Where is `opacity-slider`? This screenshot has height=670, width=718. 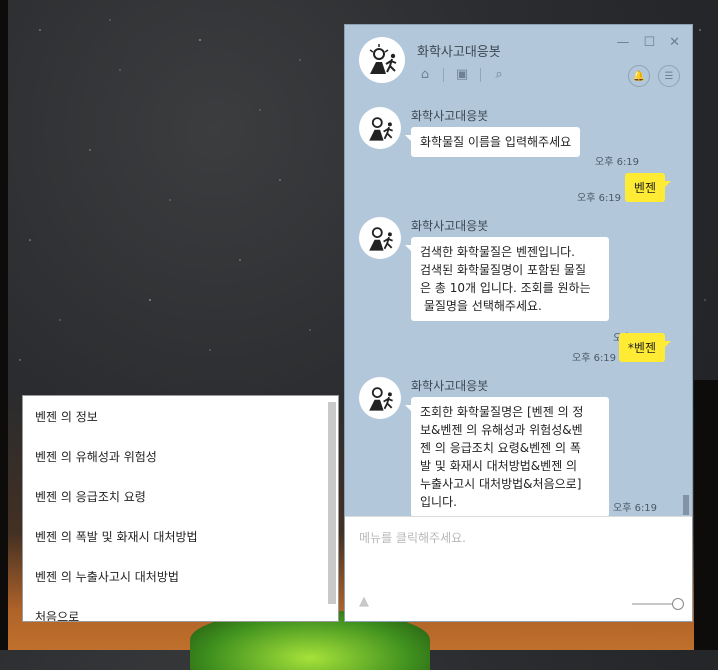 opacity-slider is located at coordinates (658, 604).